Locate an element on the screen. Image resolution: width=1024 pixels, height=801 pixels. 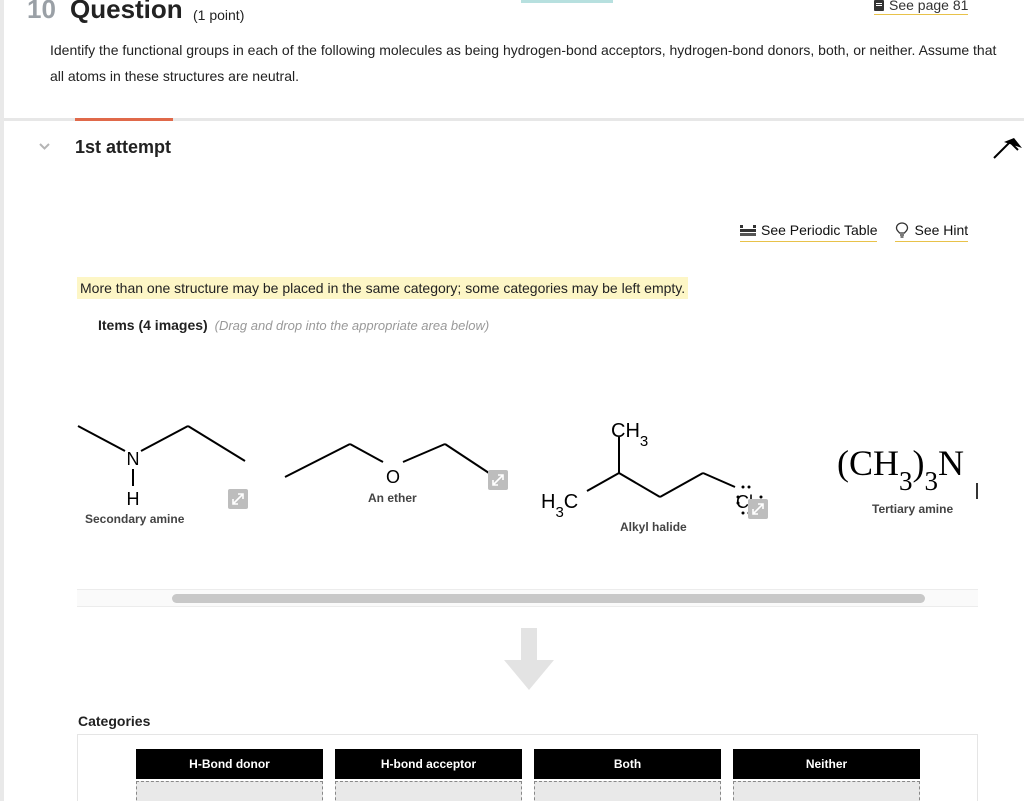
category-header: Both is located at coordinates (627, 764).